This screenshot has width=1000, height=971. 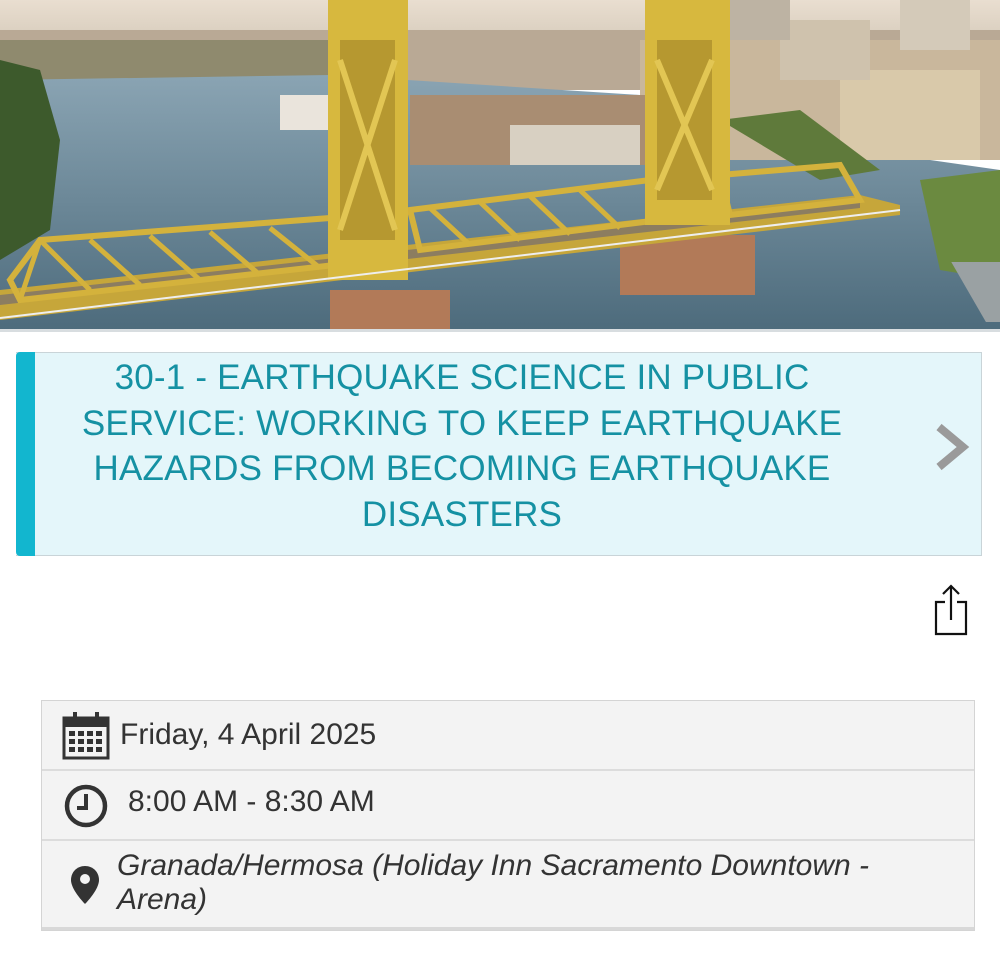 I want to click on session-date: Friday, 4 April 2025, so click(x=248, y=734).